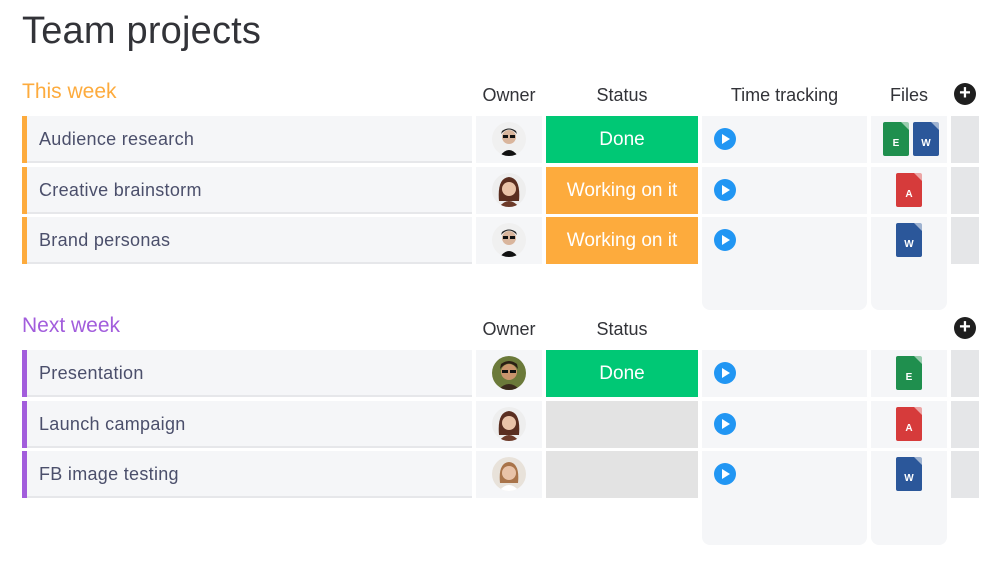  What do you see at coordinates (104, 240) in the screenshot?
I see `item-name: Brand personas` at bounding box center [104, 240].